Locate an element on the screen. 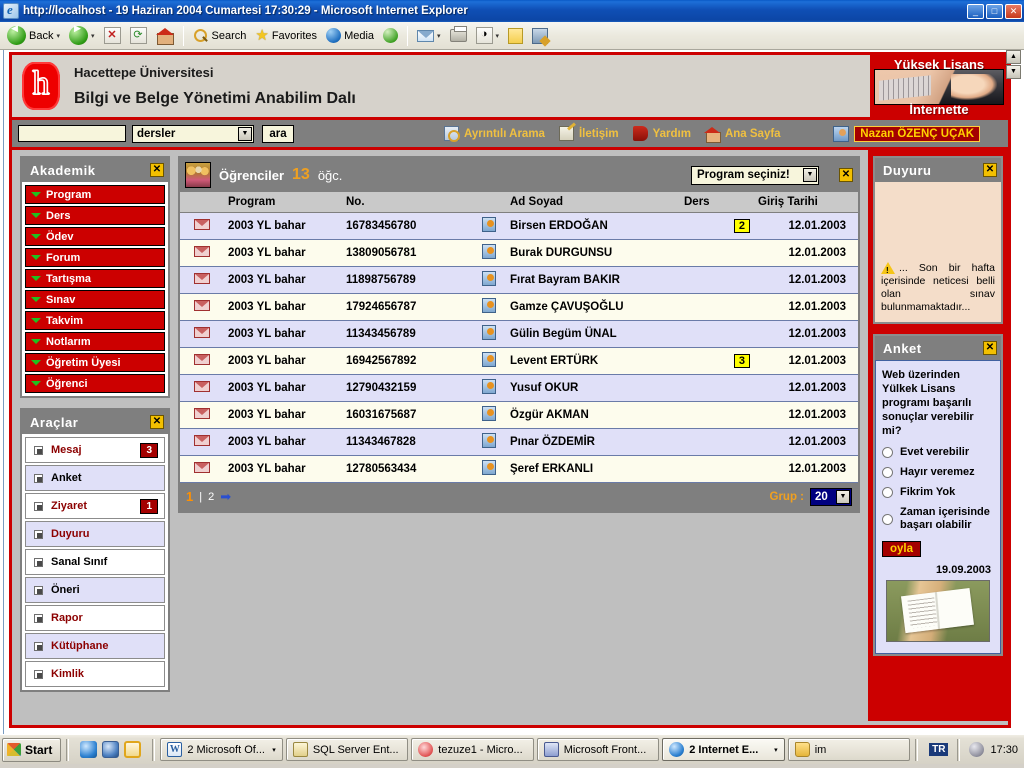 Image resolution: width=1024 pixels, height=768 pixels. ders-badge: 2 is located at coordinates (741, 225).